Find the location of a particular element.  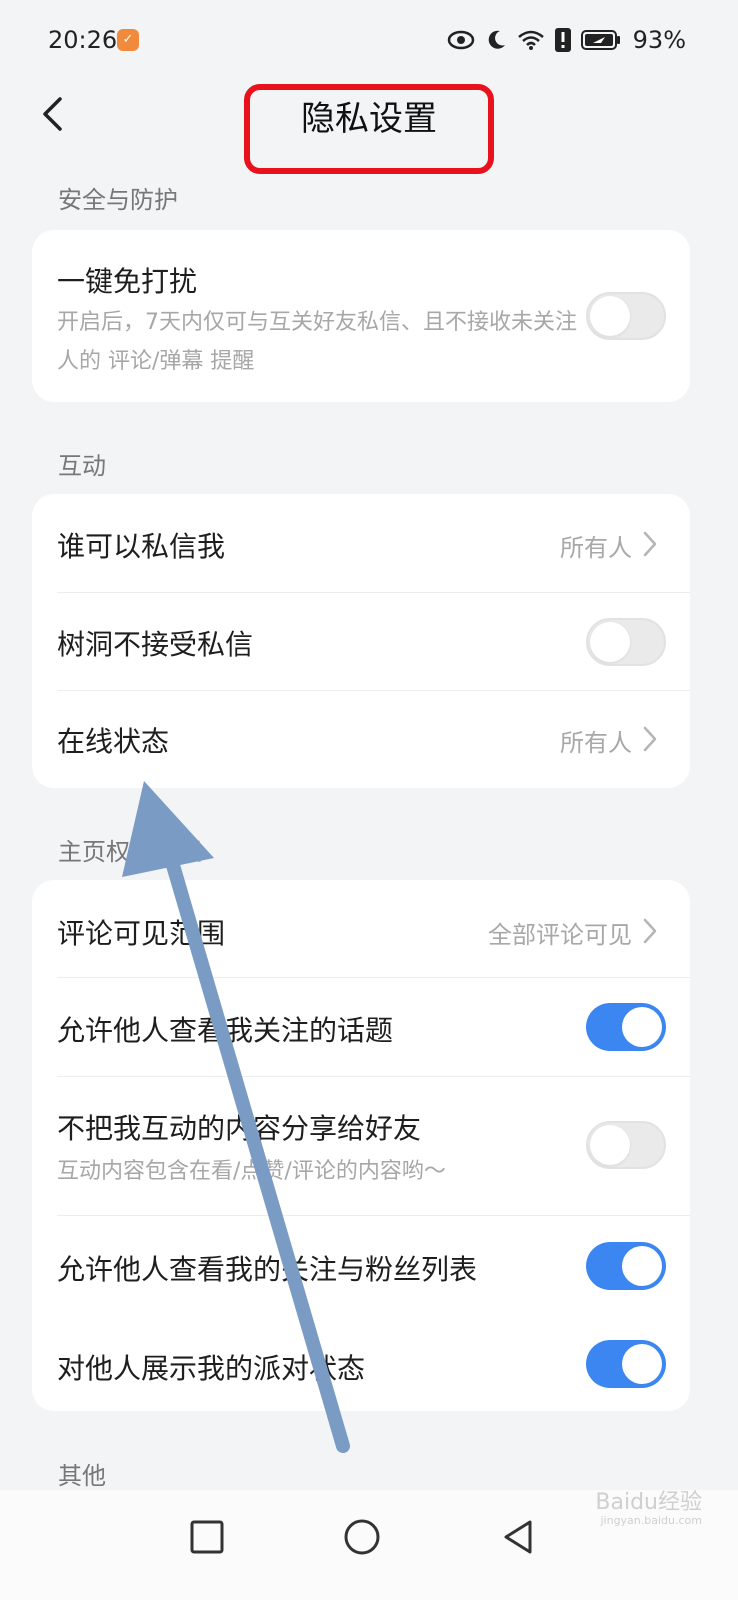

back-button is located at coordinates (52, 114).